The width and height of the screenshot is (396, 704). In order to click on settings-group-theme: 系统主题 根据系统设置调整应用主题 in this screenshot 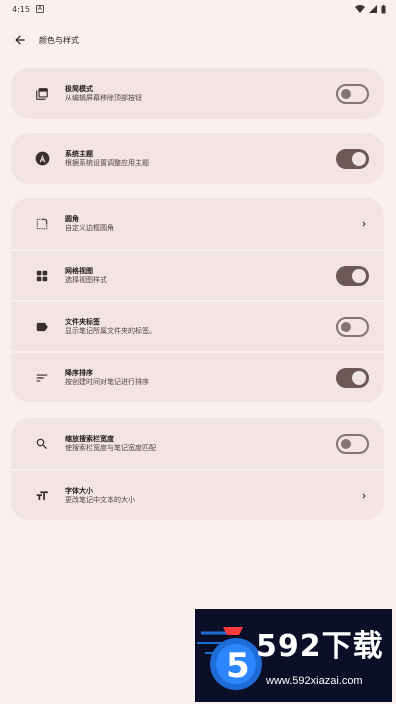, I will do `click(197, 158)`.